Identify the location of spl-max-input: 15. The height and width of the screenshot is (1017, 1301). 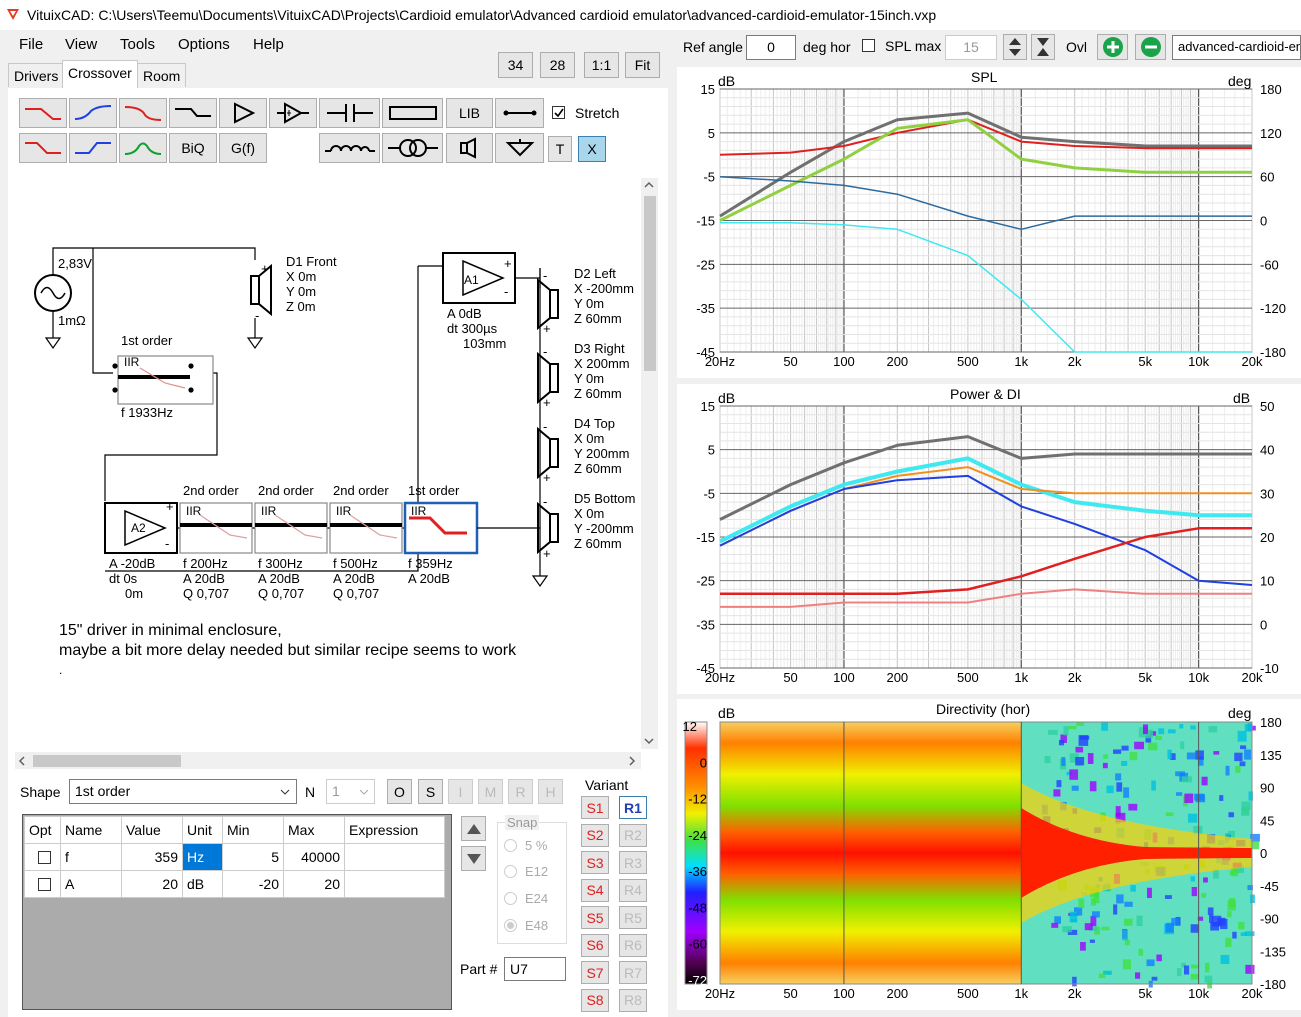
(971, 47).